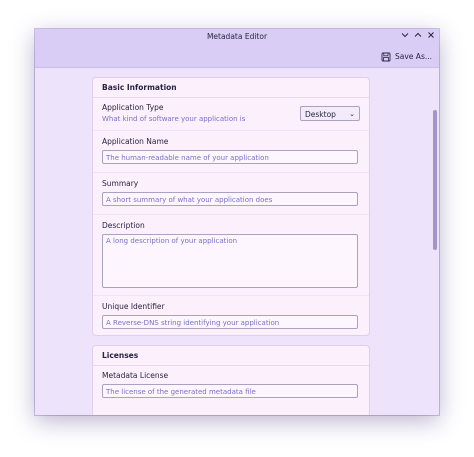 The height and width of the screenshot is (457, 474). Describe the element at coordinates (386, 56) in the screenshot. I see `save-icon` at that location.